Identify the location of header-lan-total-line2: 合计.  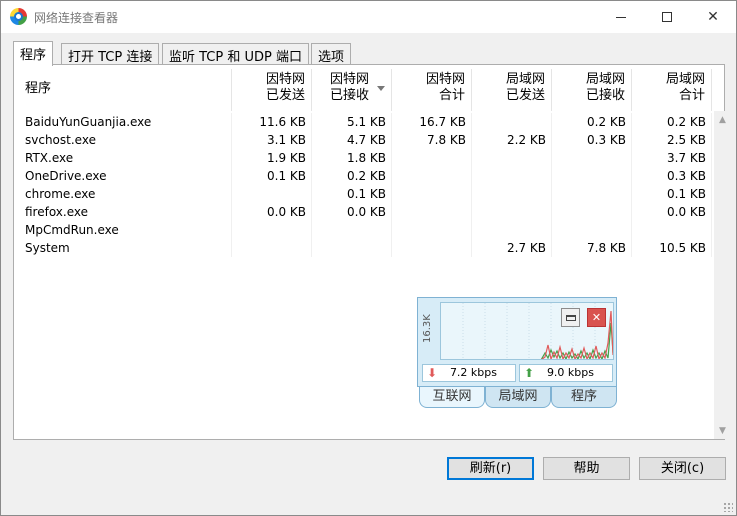
(691, 95).